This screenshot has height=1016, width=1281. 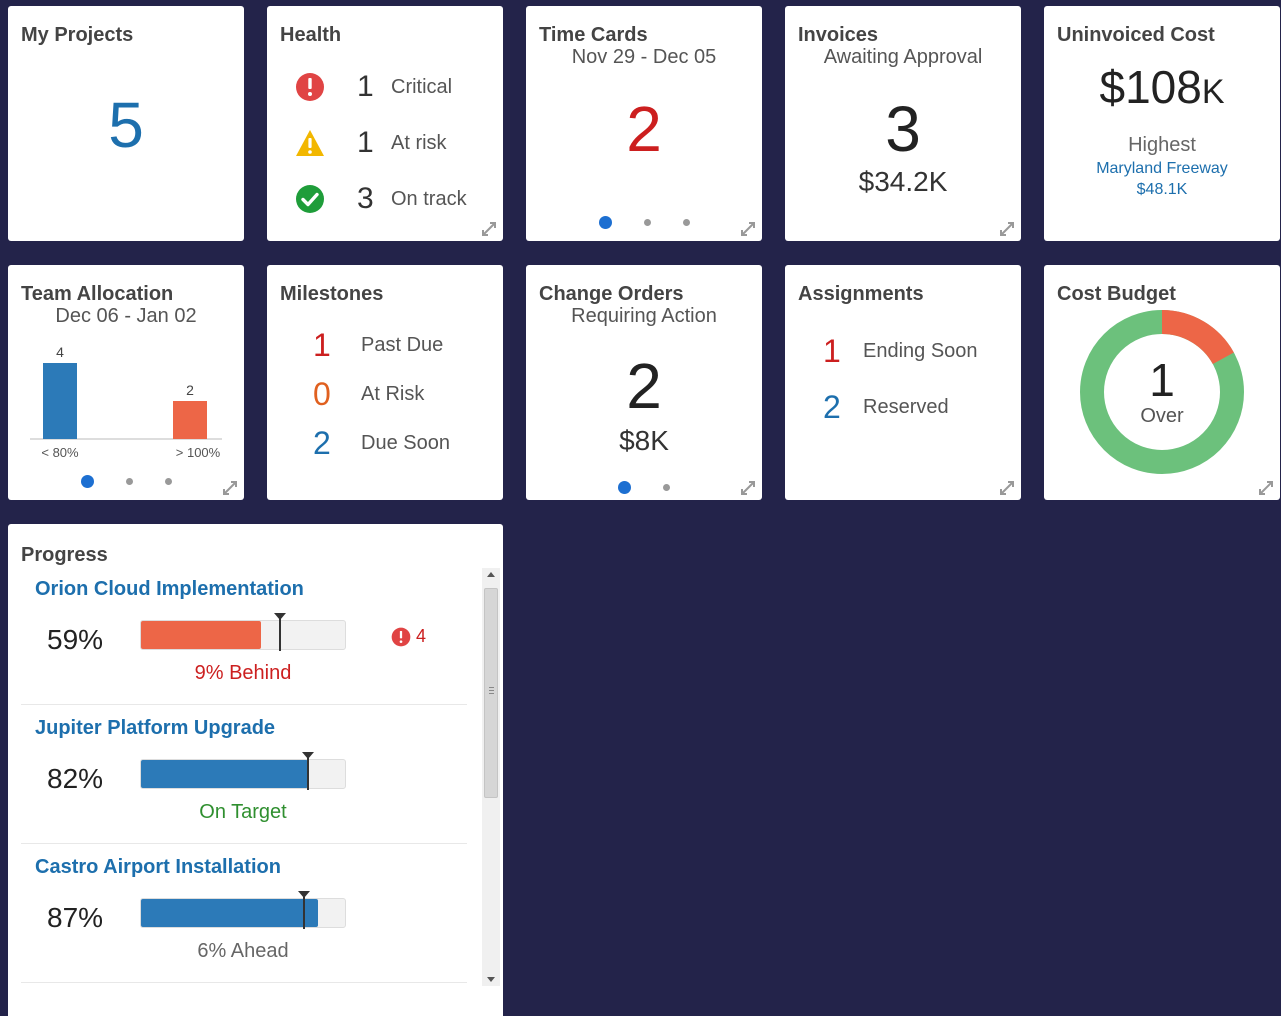 I want to click on tile-title: Cost Budget, so click(x=1116, y=294).